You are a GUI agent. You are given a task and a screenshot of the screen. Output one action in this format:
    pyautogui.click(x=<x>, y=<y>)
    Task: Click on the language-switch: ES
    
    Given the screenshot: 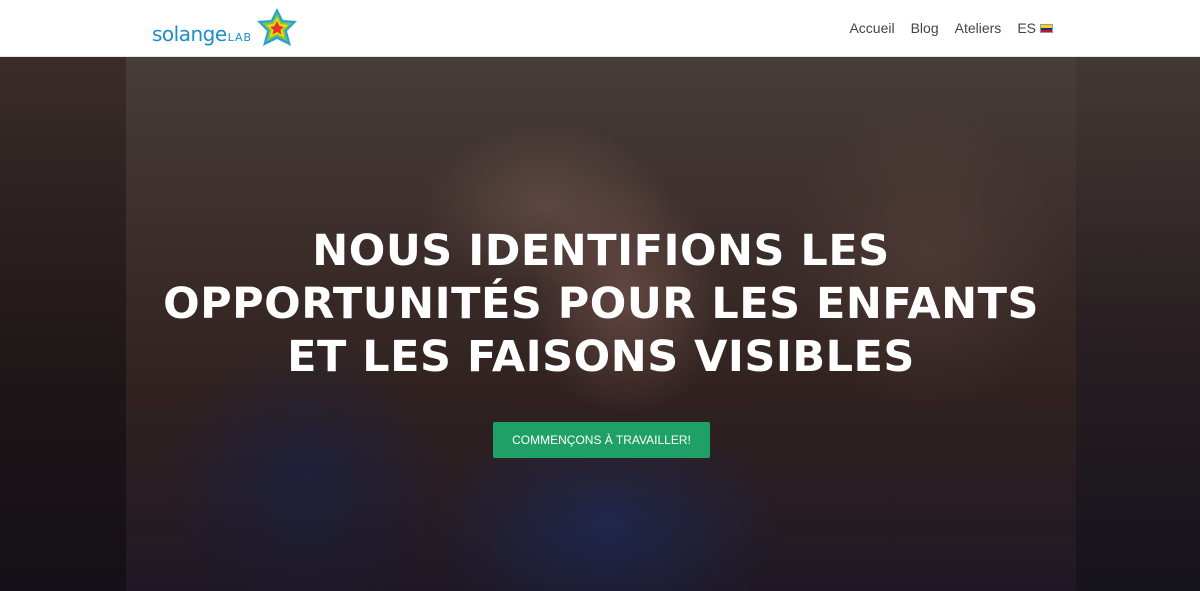 What is the action you would take?
    pyautogui.click(x=1035, y=28)
    